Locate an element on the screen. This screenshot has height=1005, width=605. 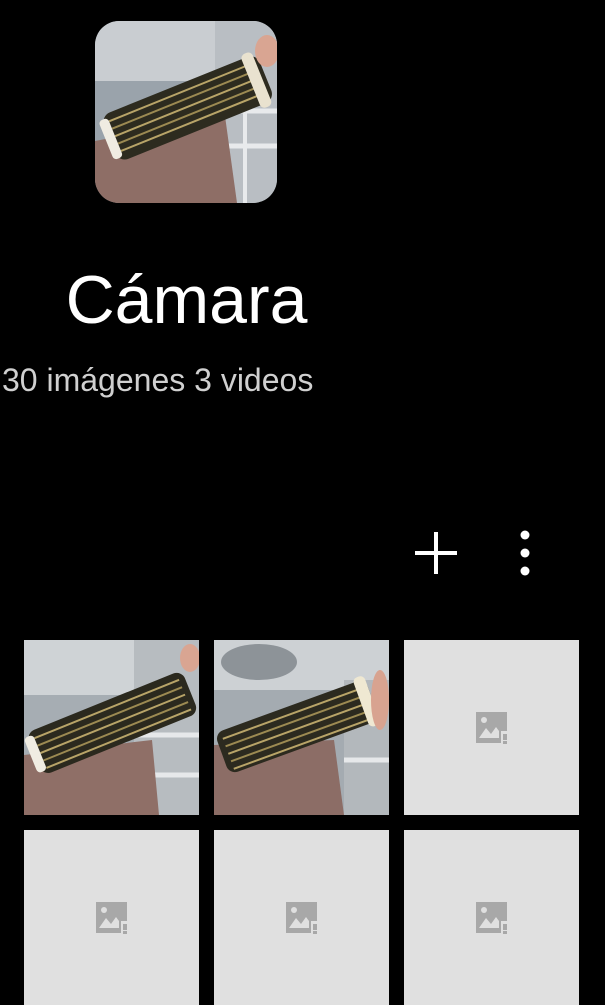
plus-icon is located at coordinates (436, 553).